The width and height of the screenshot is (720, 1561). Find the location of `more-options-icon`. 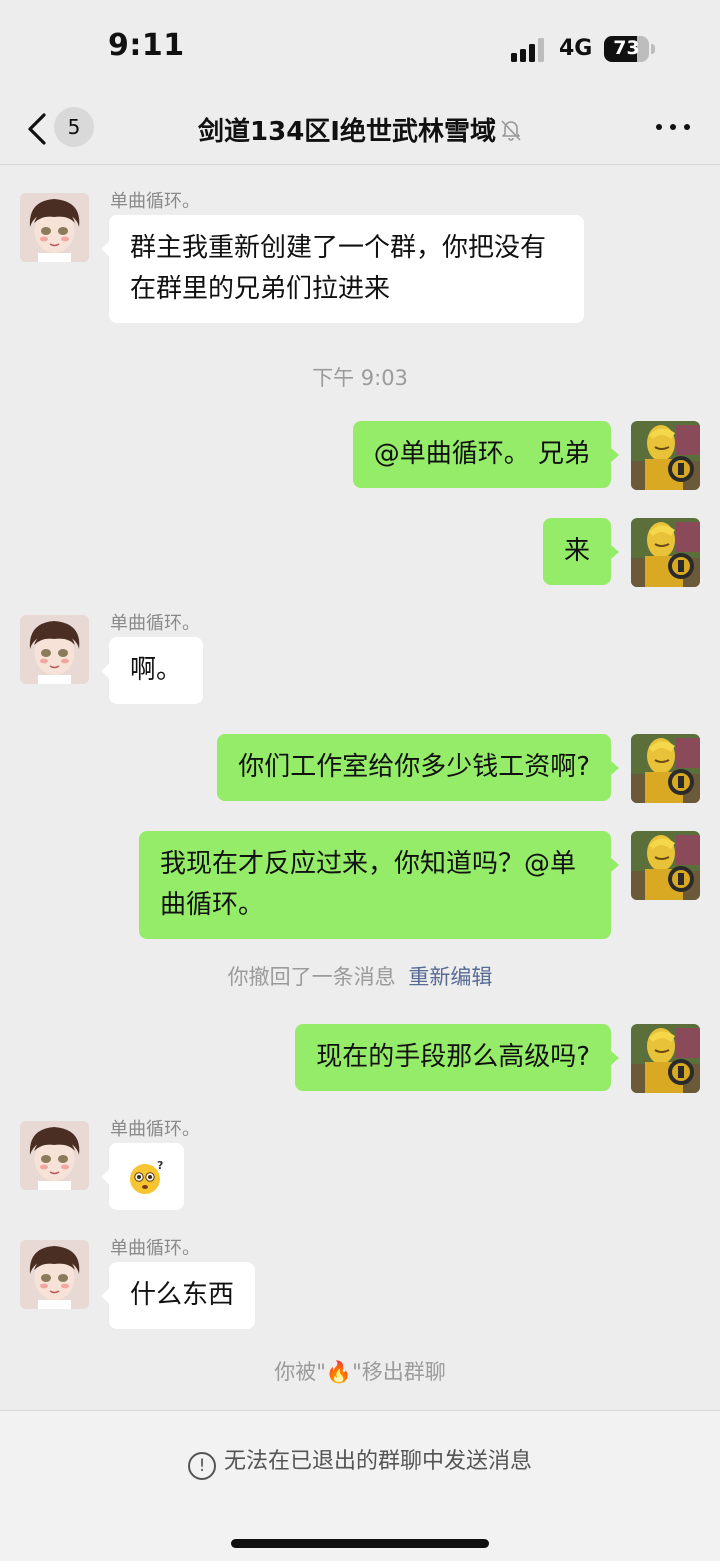

more-options-icon is located at coordinates (673, 127).